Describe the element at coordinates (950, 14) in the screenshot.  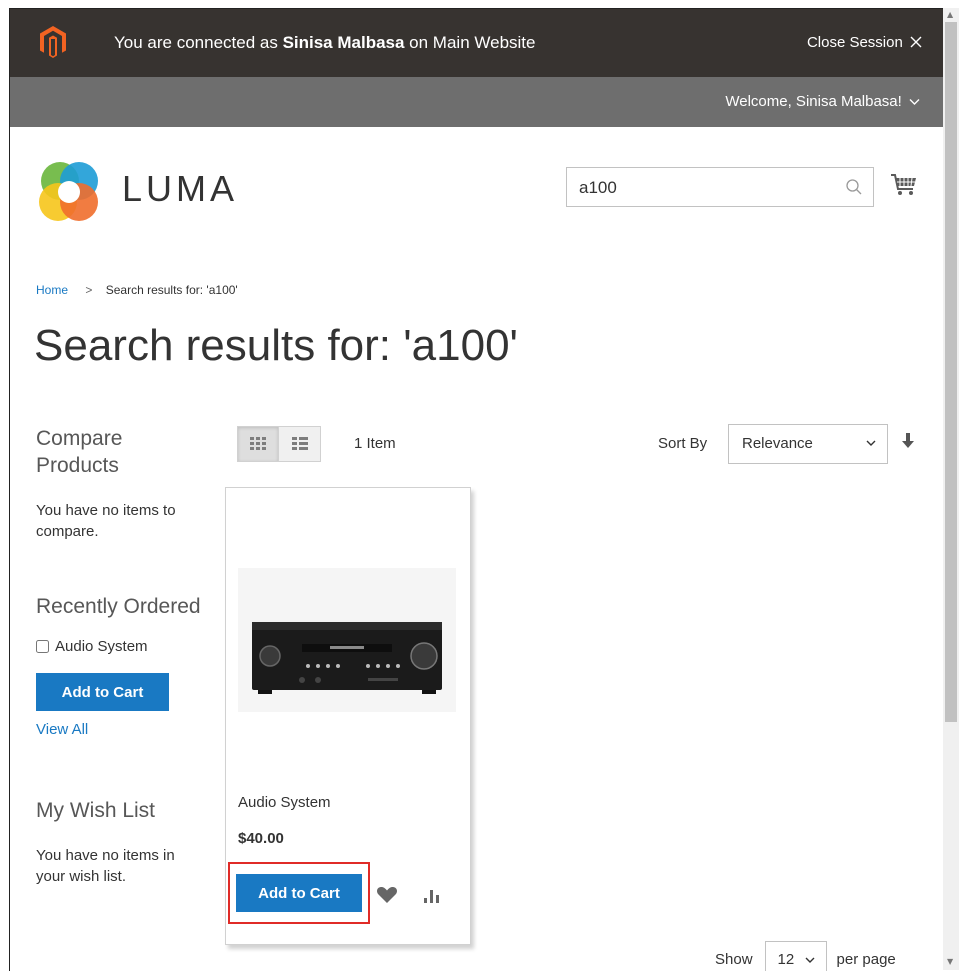
I see `scroll-up-arrow-icon: ▲` at that location.